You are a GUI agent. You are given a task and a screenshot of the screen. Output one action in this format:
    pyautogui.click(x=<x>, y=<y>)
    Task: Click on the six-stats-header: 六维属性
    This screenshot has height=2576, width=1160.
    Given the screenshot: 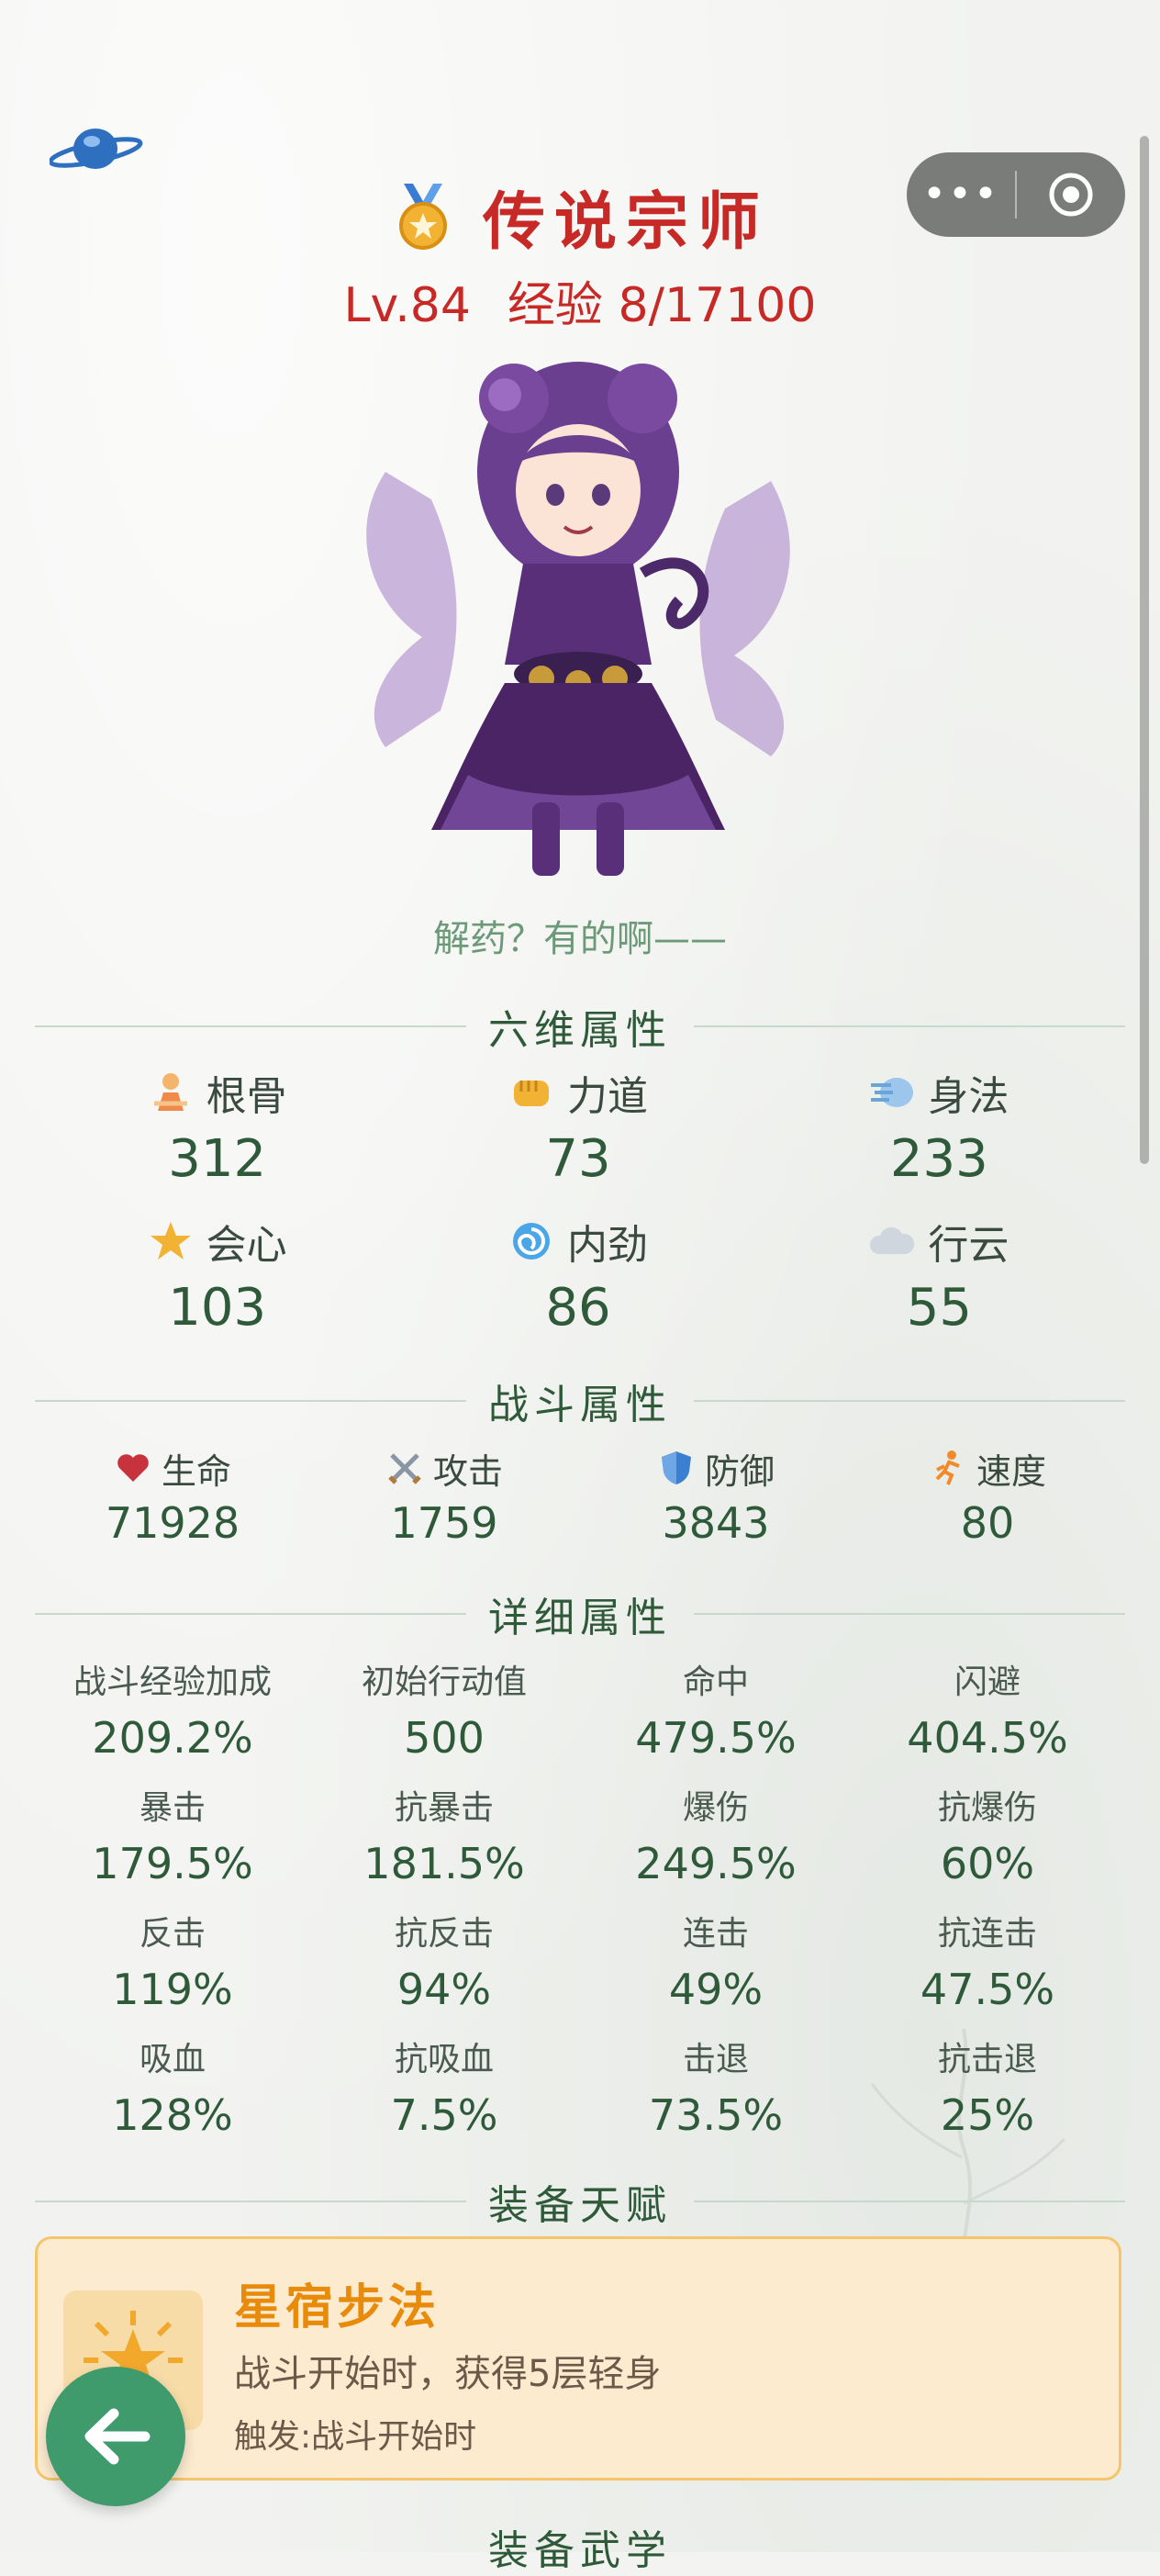 What is the action you would take?
    pyautogui.click(x=580, y=1026)
    